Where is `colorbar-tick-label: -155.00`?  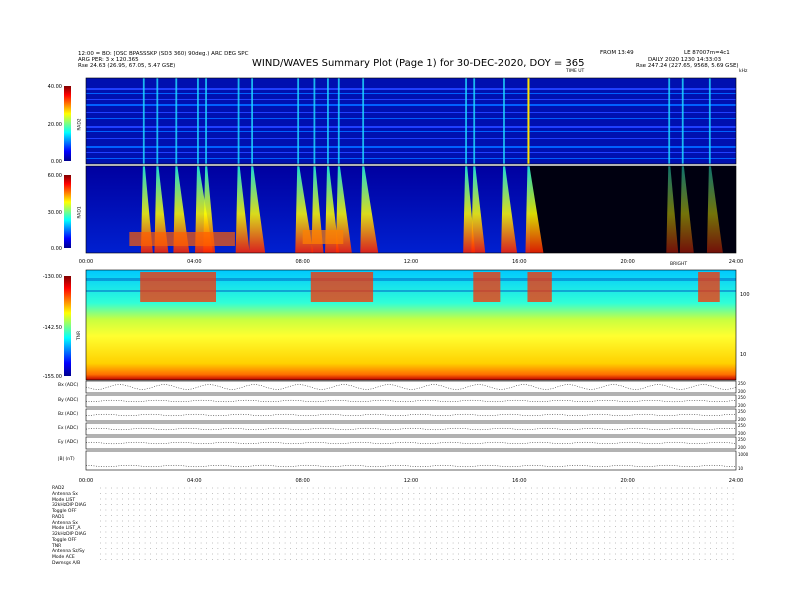
colorbar-tick-label: -155.00 is located at coordinates (52, 377).